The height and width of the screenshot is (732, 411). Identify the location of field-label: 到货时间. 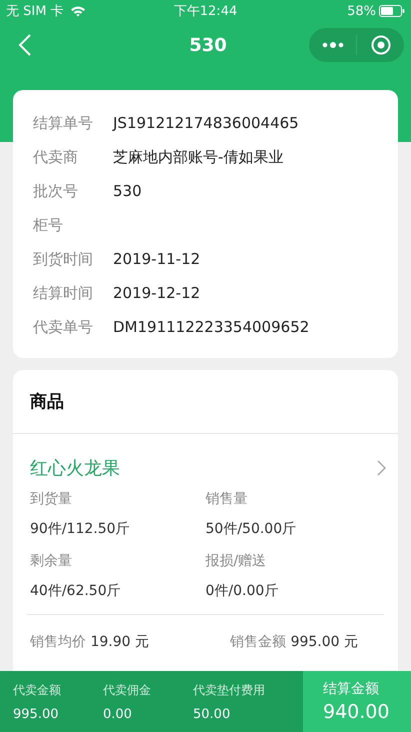
(63, 259).